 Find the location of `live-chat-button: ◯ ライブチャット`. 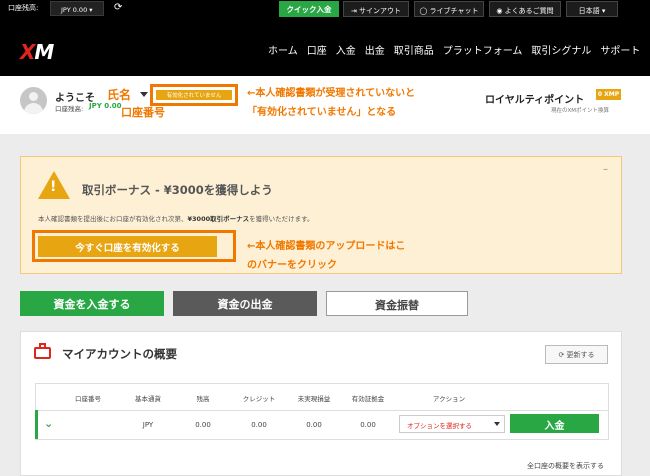

live-chat-button: ◯ ライブチャット is located at coordinates (449, 9).